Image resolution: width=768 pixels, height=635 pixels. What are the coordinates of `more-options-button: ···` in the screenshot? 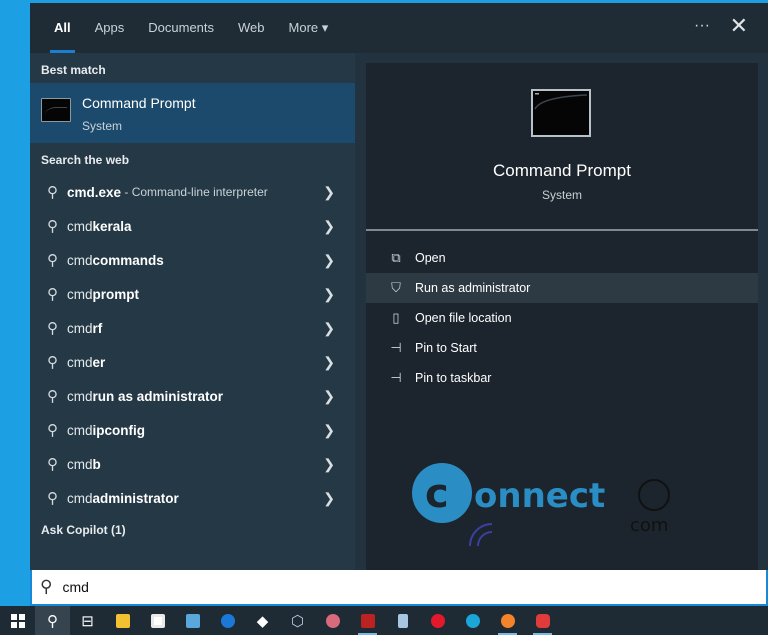 It's located at (702, 26).